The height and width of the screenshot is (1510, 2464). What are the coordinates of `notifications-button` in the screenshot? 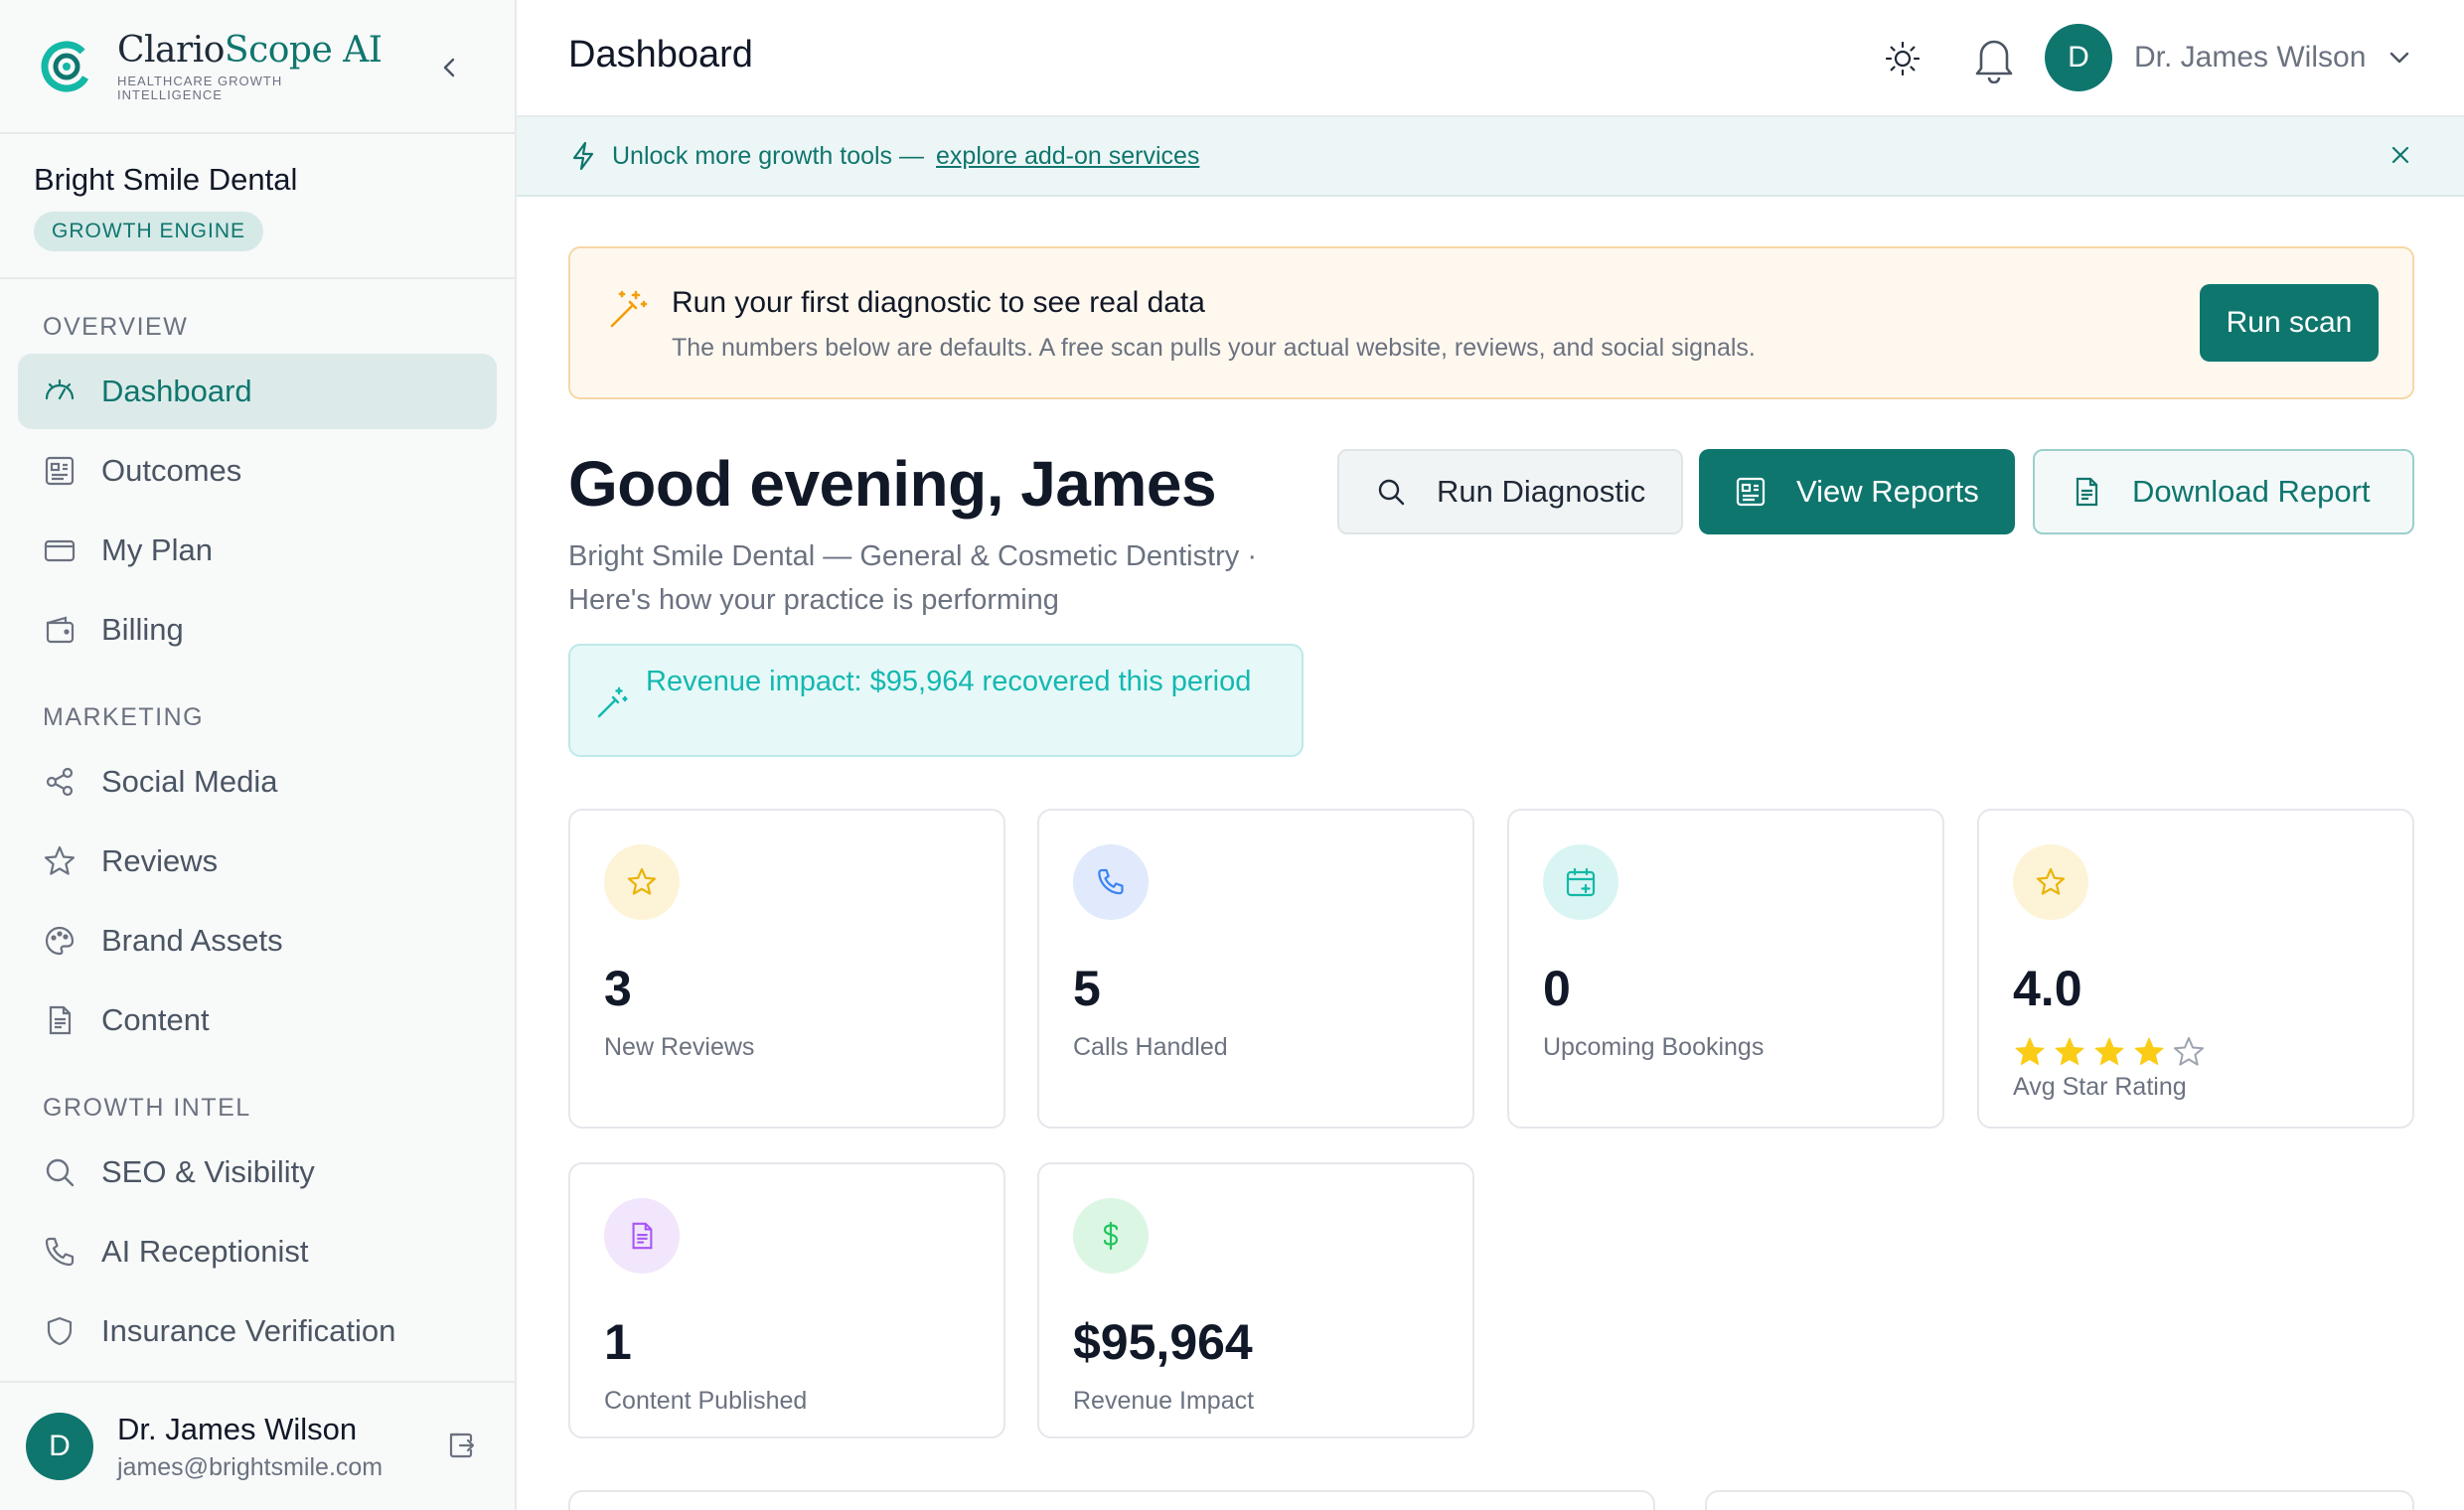 It's located at (1994, 59).